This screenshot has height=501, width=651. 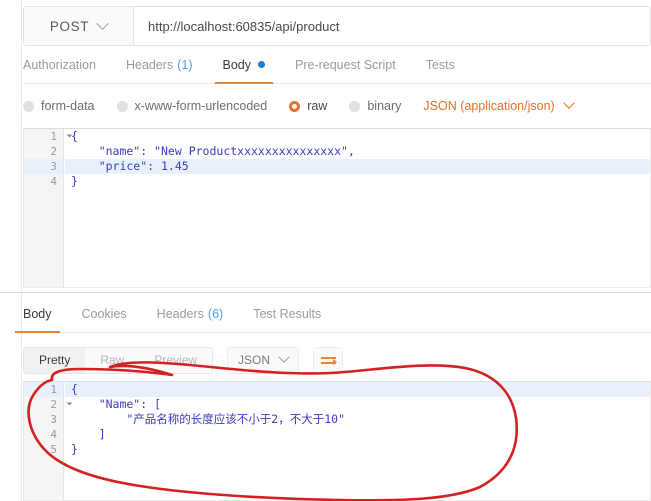 What do you see at coordinates (345, 64) in the screenshot?
I see `tab-pre-request-script-label: Pre-request Script` at bounding box center [345, 64].